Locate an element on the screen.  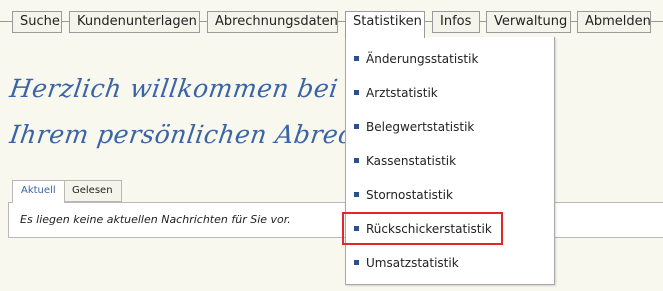
nav-item-verwaltung: Verwaltung is located at coordinates (528, 22).